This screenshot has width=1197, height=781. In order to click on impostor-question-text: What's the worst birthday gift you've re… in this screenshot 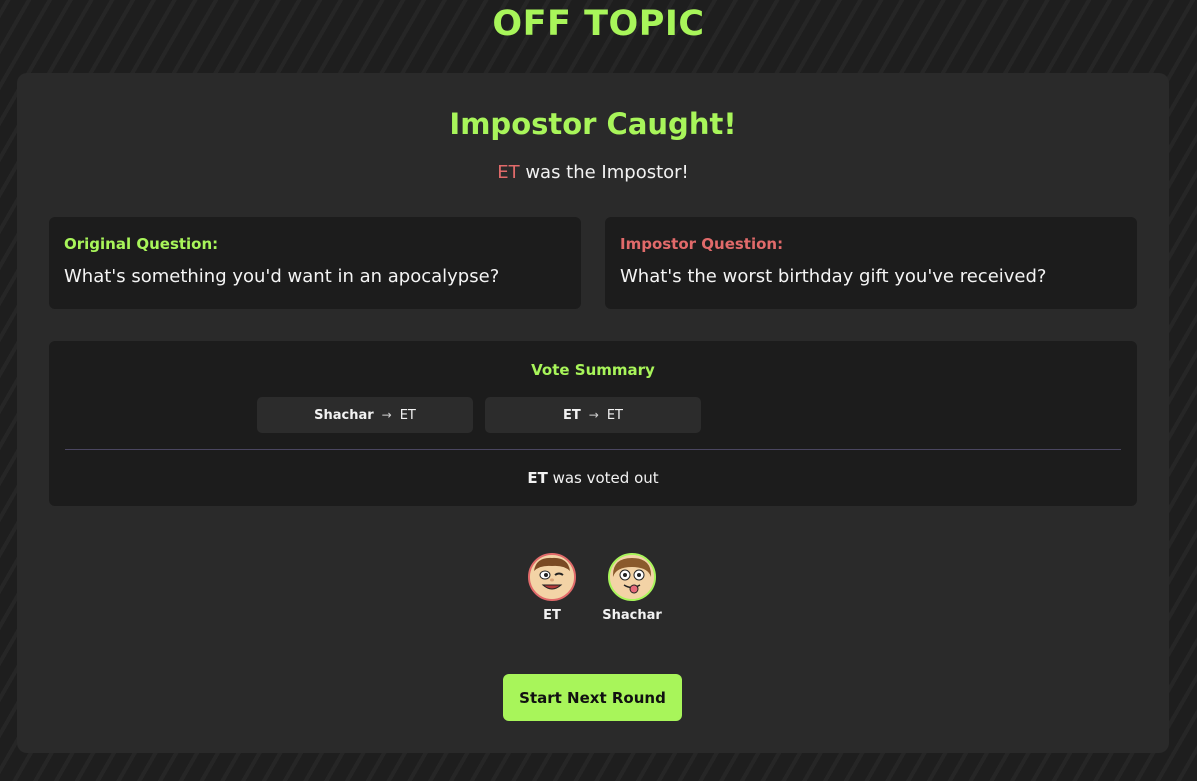, I will do `click(833, 276)`.